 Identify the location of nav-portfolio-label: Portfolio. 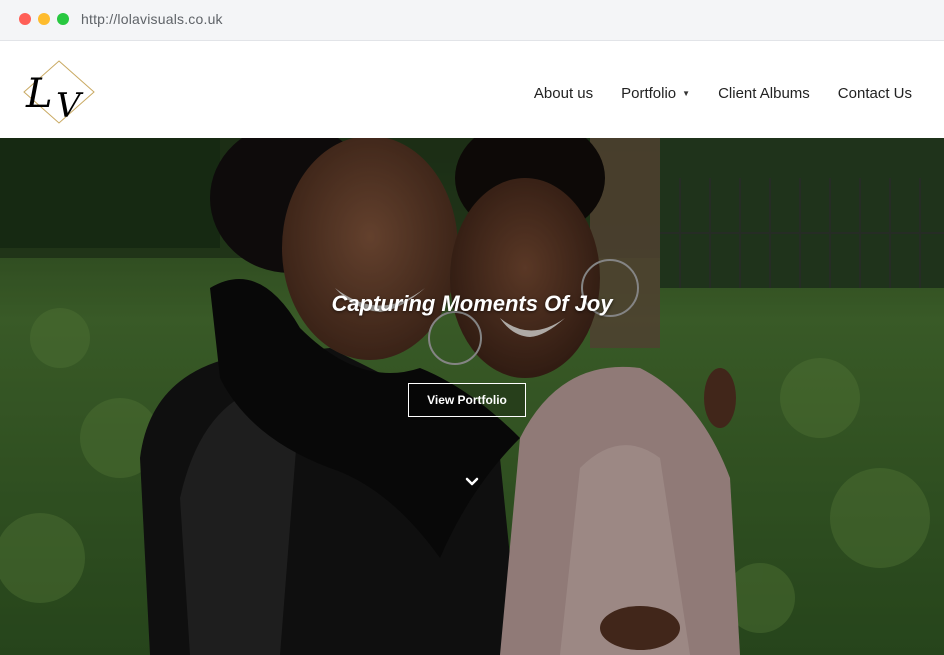
(649, 93).